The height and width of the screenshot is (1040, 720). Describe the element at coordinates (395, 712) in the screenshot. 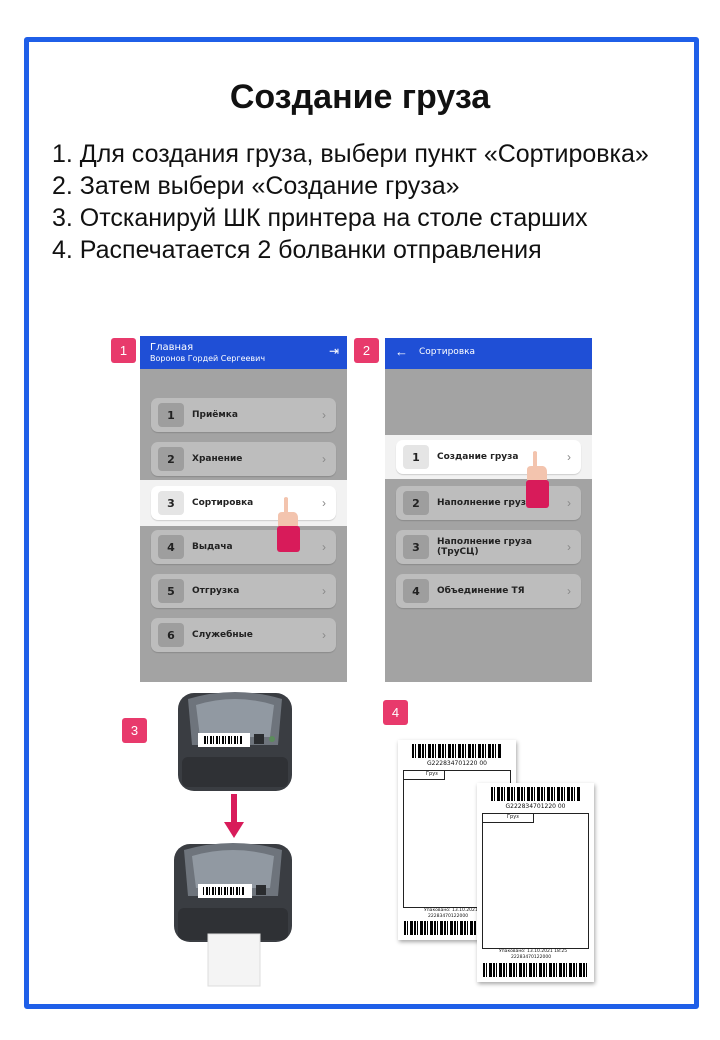

I see `step-badge-4: 4` at that location.